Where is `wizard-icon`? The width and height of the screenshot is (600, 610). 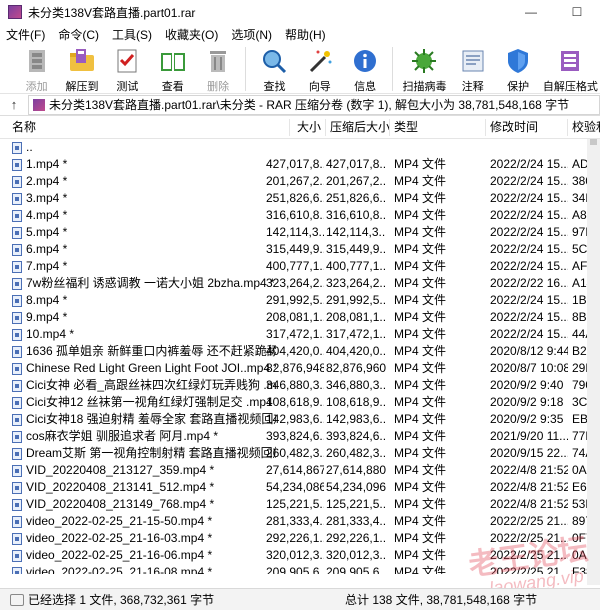
wizard-icon is located at coordinates (320, 61).